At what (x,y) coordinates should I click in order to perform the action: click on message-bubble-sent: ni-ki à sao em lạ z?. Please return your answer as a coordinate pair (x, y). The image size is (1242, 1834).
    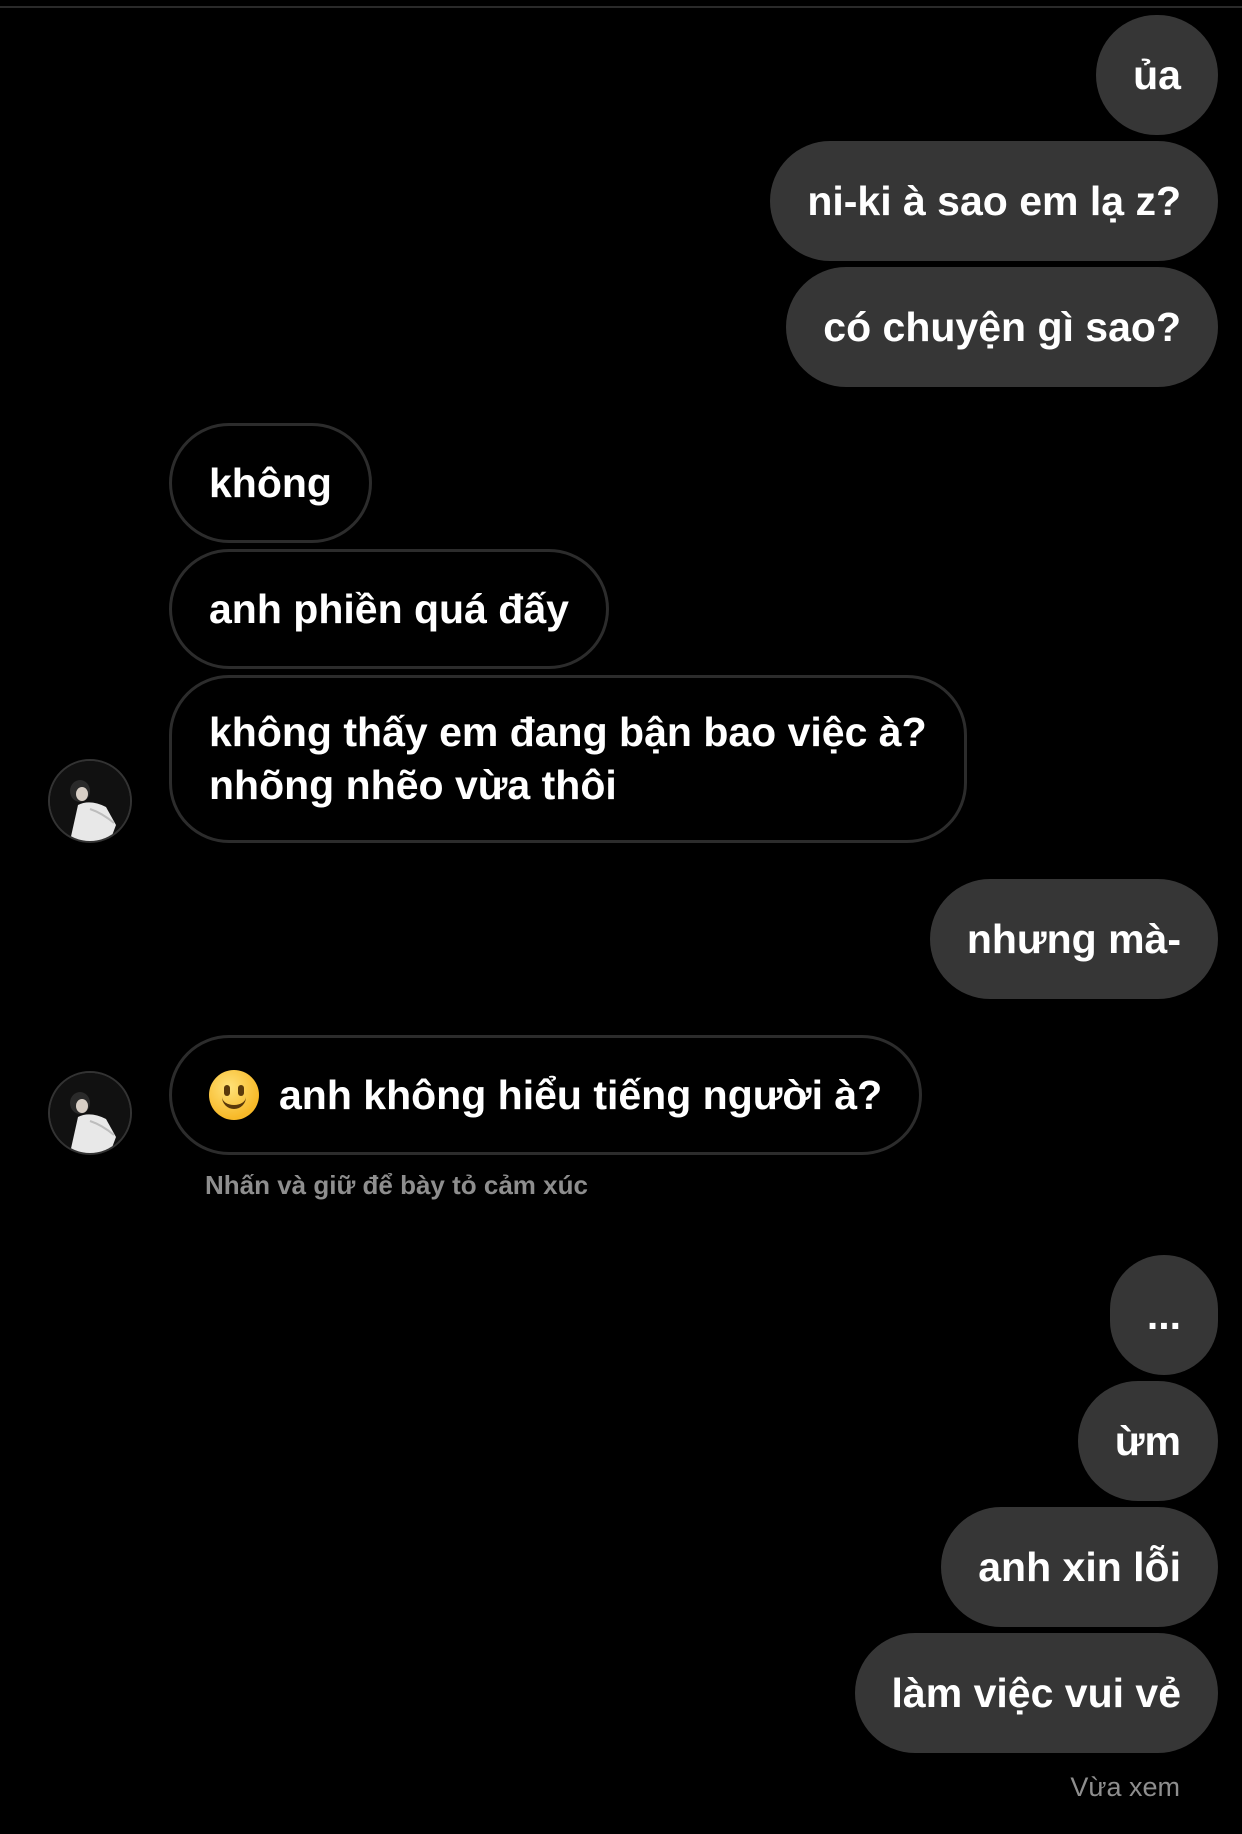
    Looking at the image, I should click on (994, 201).